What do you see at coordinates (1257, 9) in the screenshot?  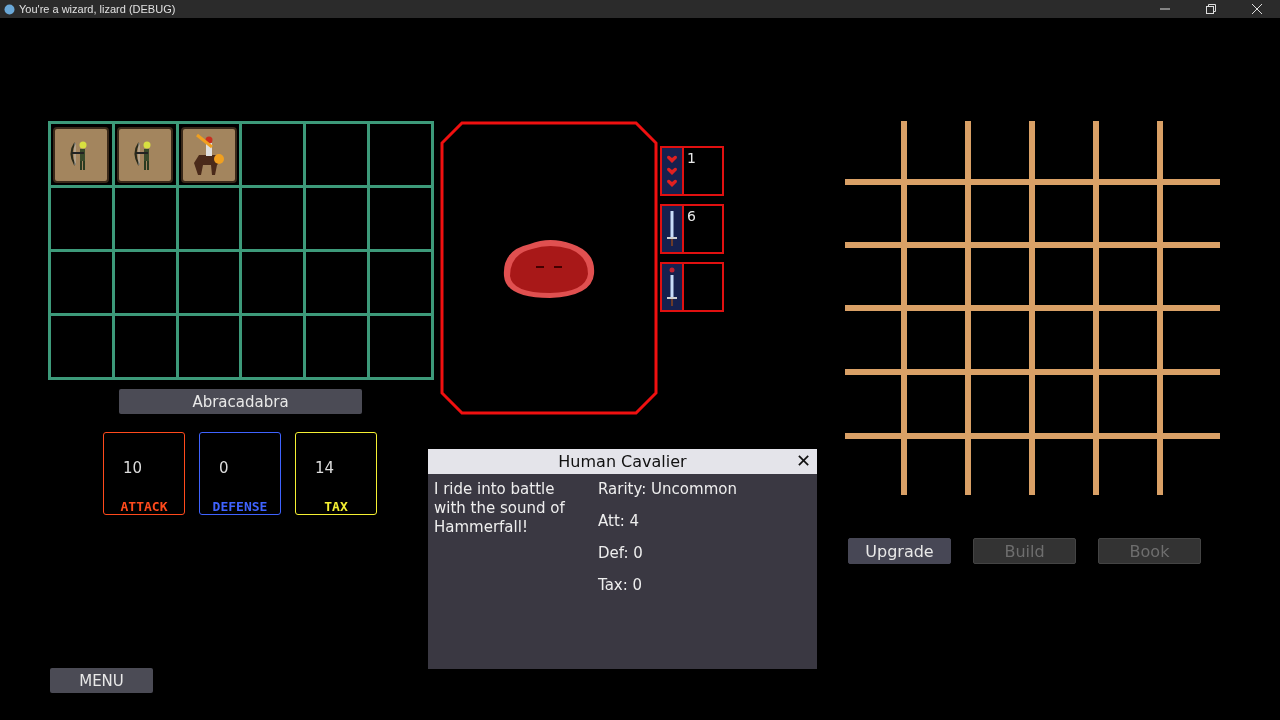 I see `close-icon` at bounding box center [1257, 9].